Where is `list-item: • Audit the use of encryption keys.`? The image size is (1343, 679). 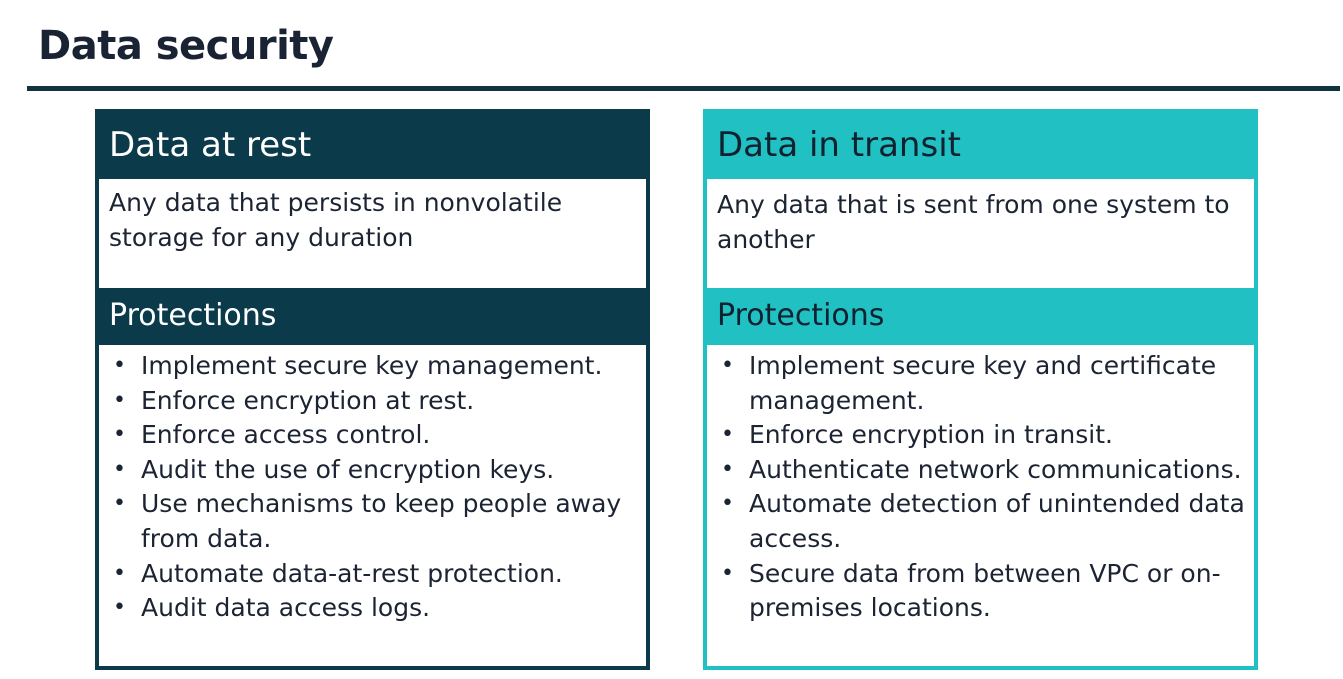
list-item: • Audit the use of encryption keys. is located at coordinates (369, 470).